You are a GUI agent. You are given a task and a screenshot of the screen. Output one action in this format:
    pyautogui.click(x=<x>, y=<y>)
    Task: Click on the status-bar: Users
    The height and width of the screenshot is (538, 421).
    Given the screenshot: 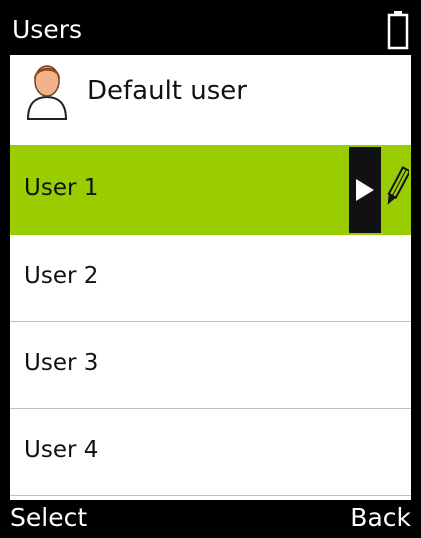 What is the action you would take?
    pyautogui.click(x=210, y=27)
    